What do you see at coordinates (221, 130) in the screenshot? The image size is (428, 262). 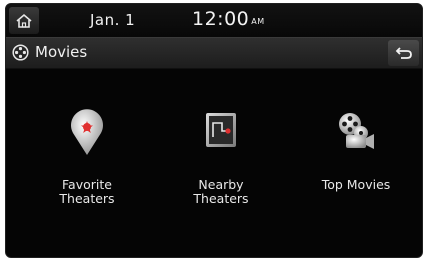 I see `nearby-map-icon` at bounding box center [221, 130].